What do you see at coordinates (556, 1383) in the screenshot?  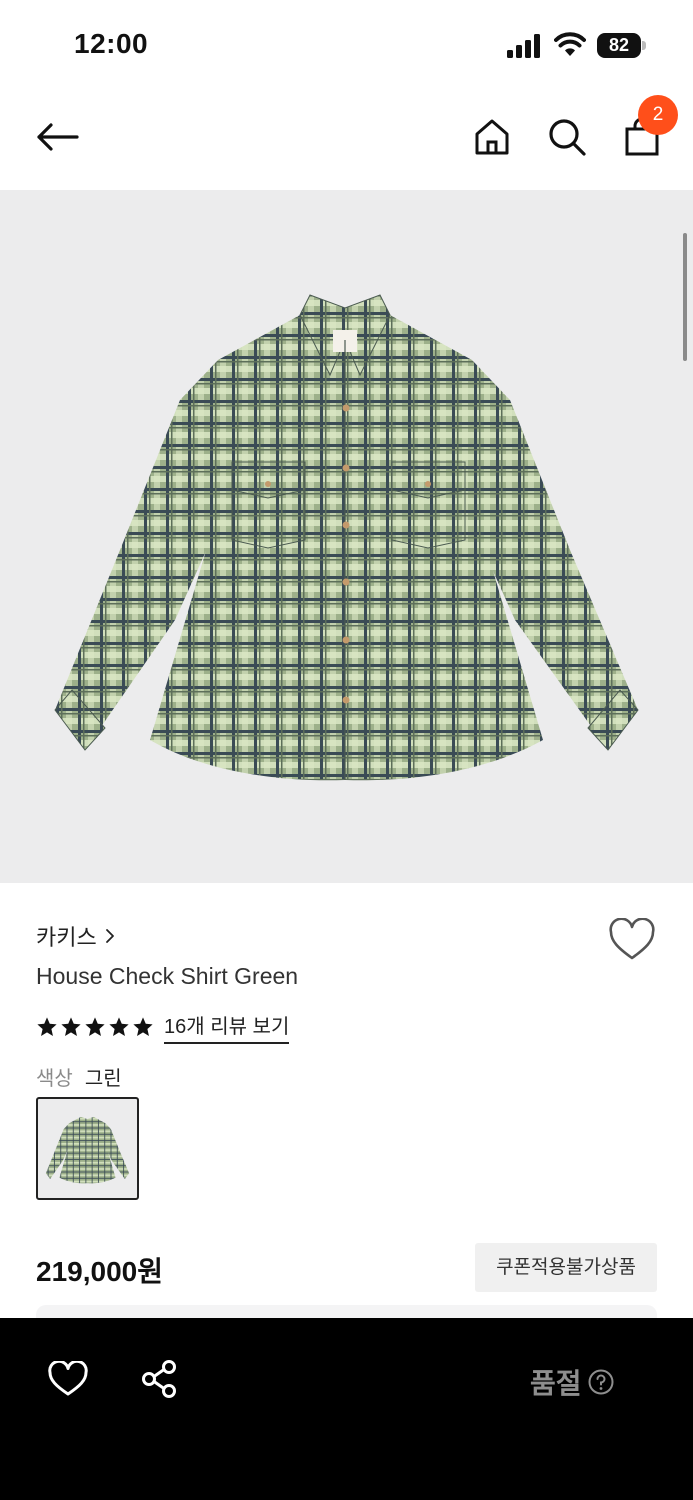 I see `soldout-label: 품절` at bounding box center [556, 1383].